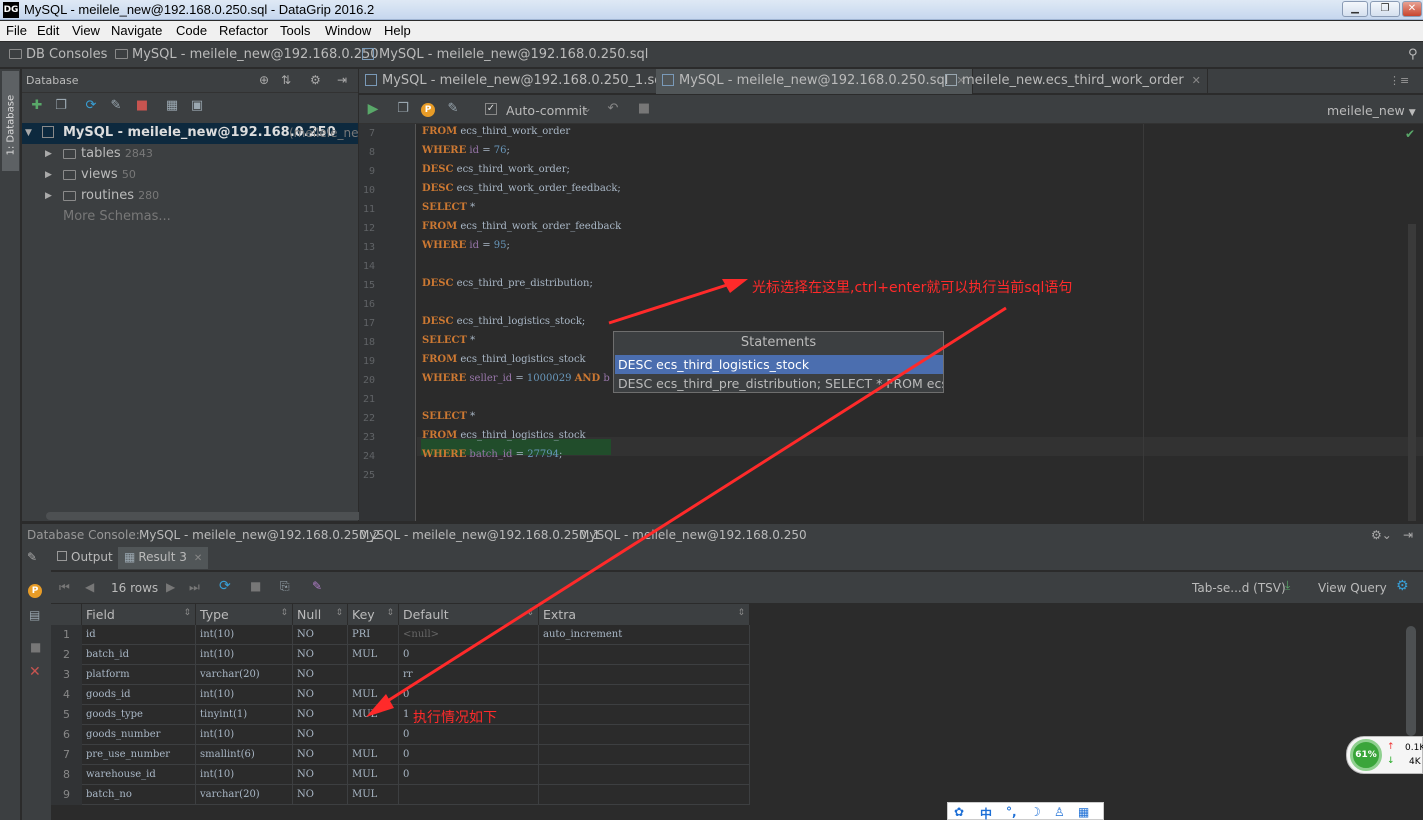 This screenshot has height=820, width=1423. What do you see at coordinates (190, 175) in the screenshot?
I see `tree-node-views: ▶ views 50` at bounding box center [190, 175].